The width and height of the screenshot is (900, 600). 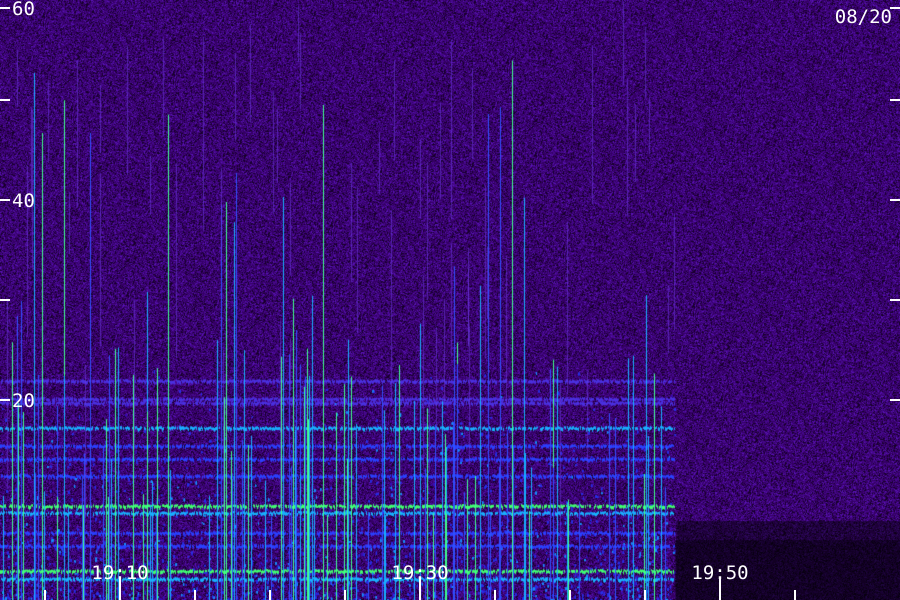 I want to click on x-axis: 19:10 19:30 19:50, so click(x=420, y=581).